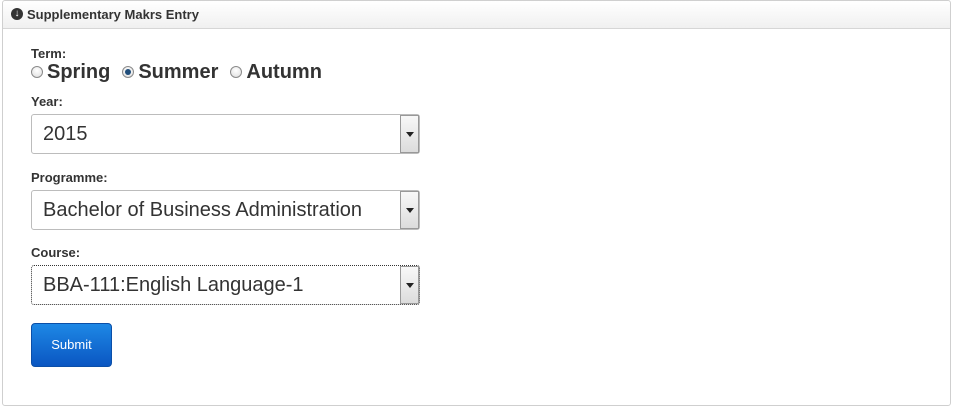  What do you see at coordinates (173, 285) in the screenshot?
I see `course-select-value: BBA-111:English Language-1` at bounding box center [173, 285].